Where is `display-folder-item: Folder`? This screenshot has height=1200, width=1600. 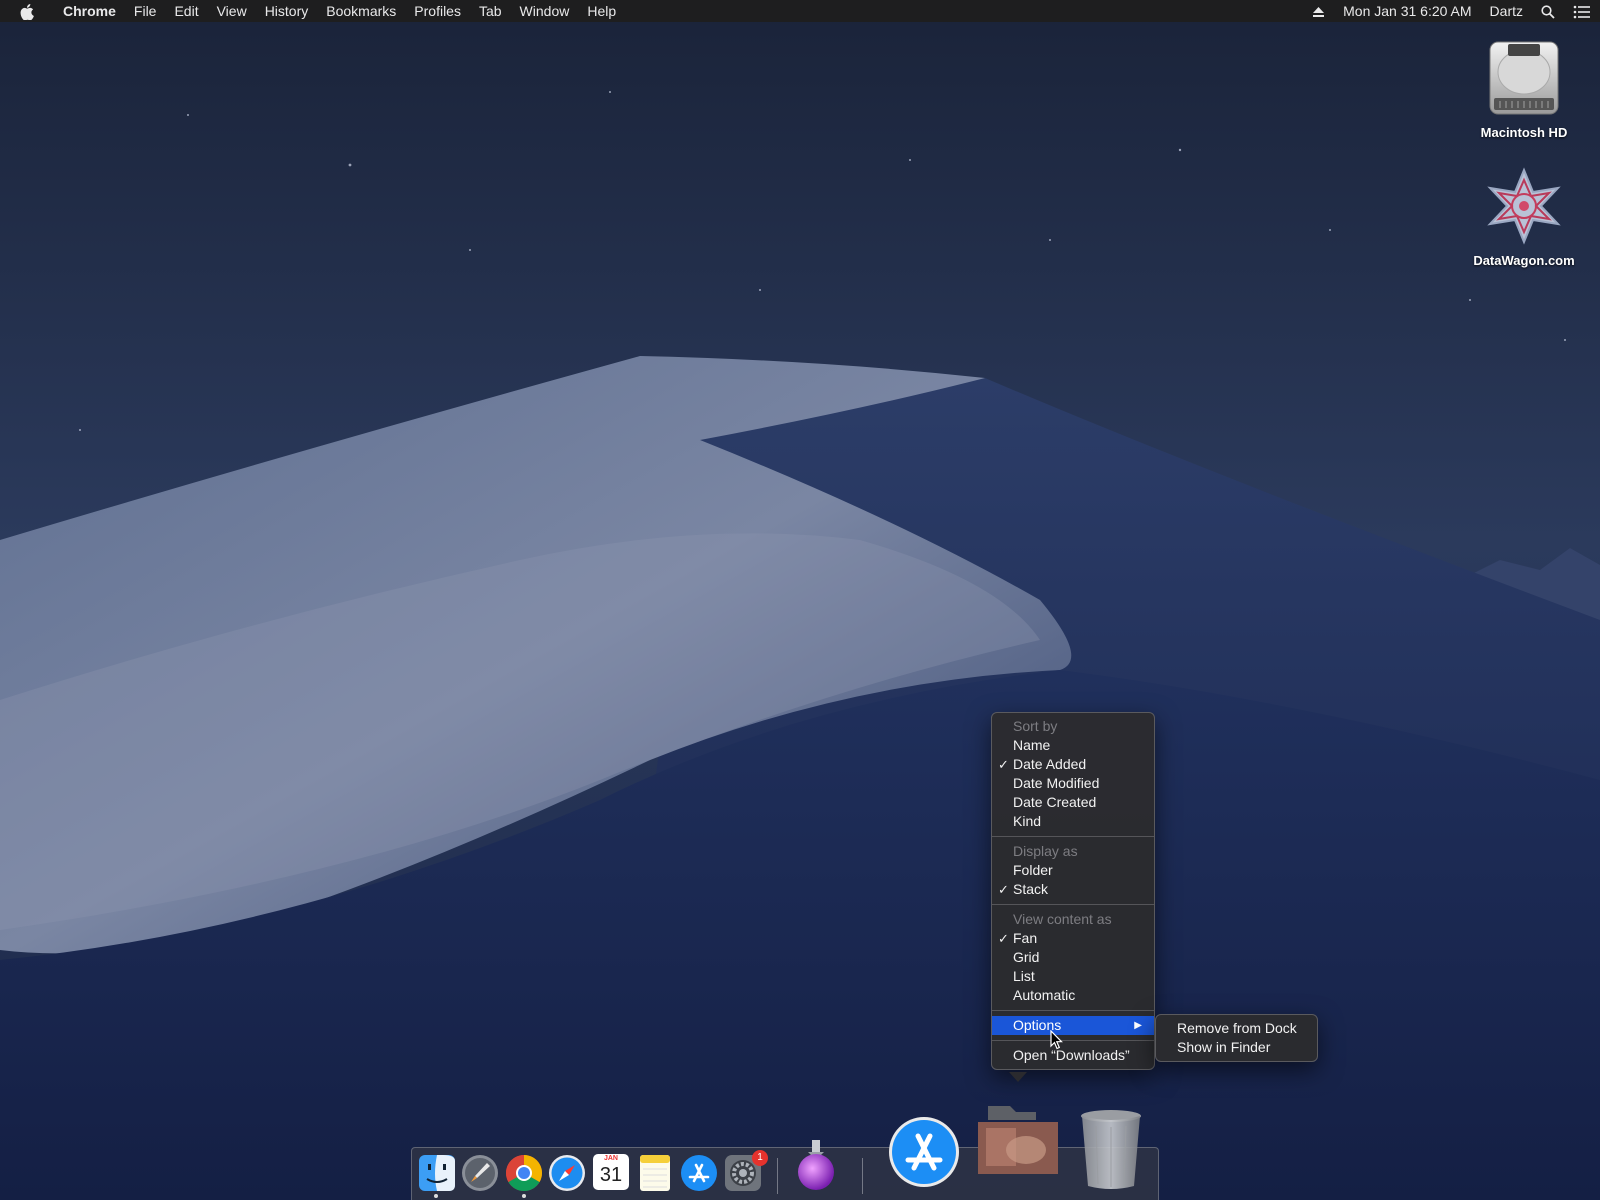
display-folder-item: Folder is located at coordinates (1073, 870).